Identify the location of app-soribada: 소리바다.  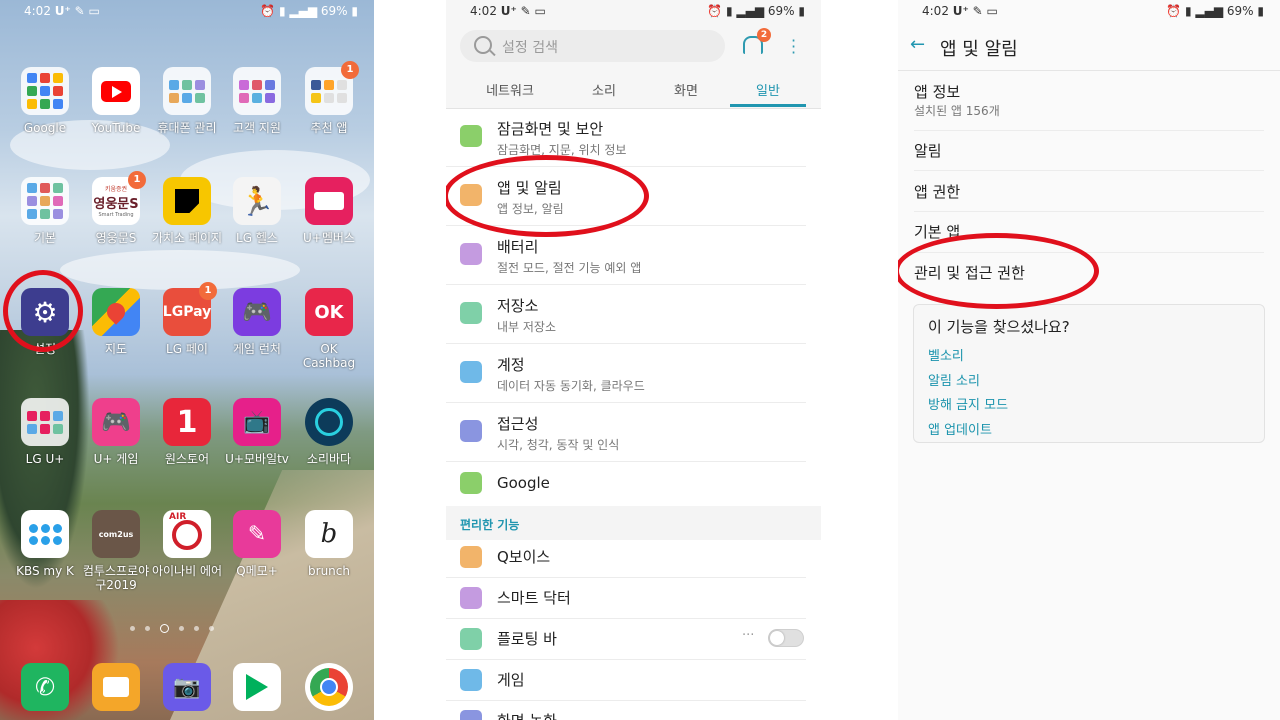
(329, 432).